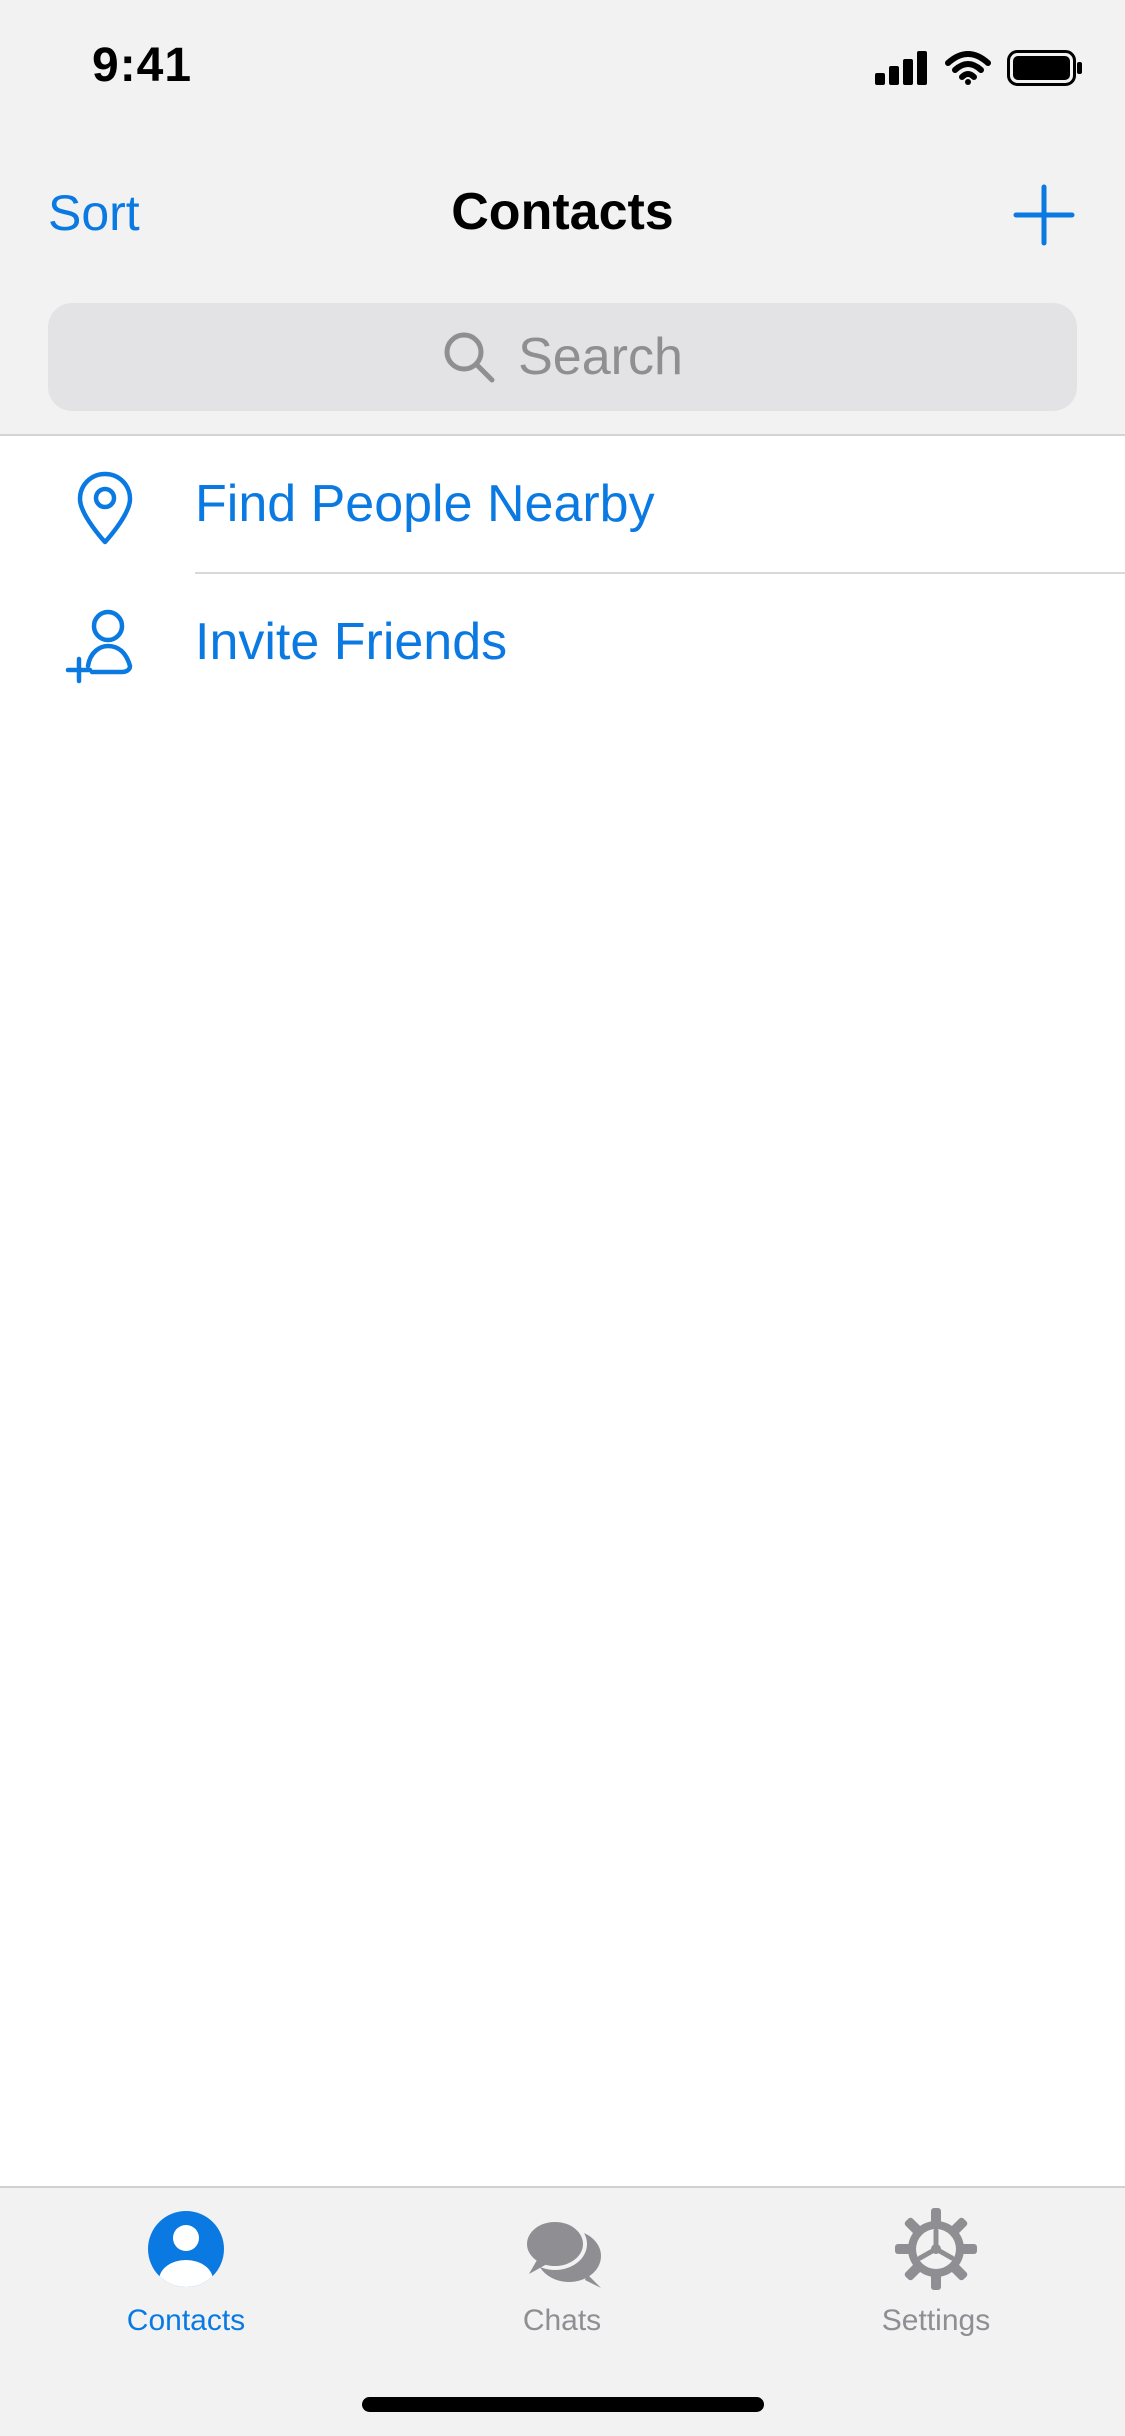  Describe the element at coordinates (186, 2249) in the screenshot. I see `person-circle-icon` at that location.